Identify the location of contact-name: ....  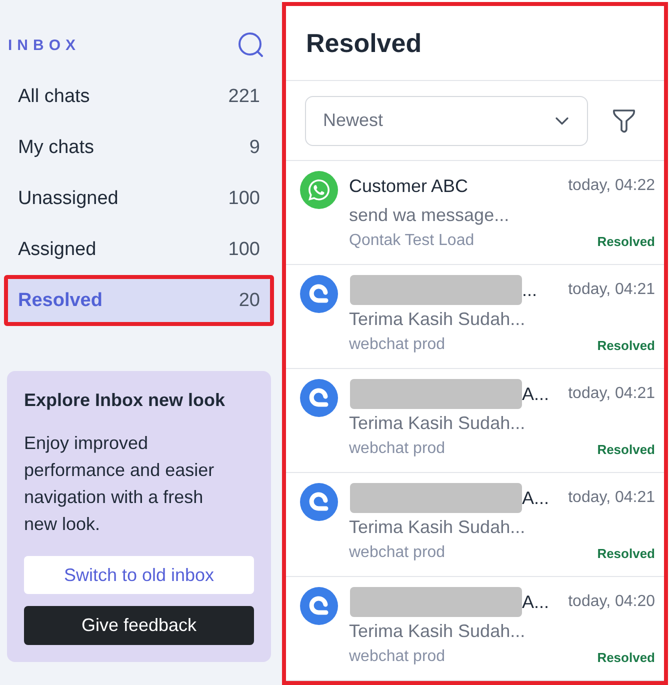
(530, 290).